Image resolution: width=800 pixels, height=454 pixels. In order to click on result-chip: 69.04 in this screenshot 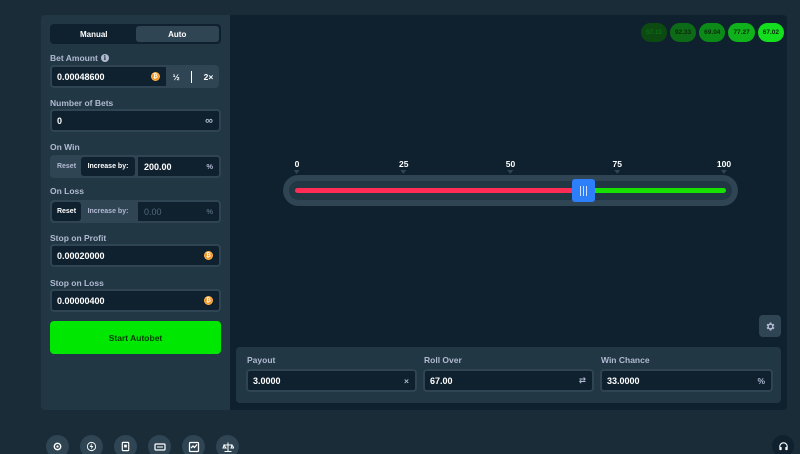, I will do `click(712, 32)`.